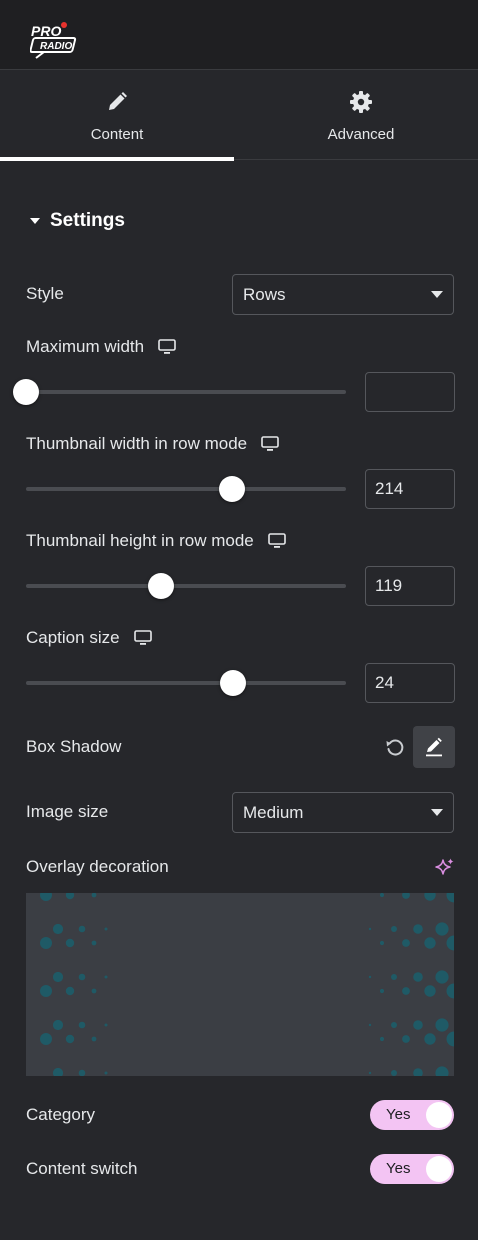 The width and height of the screenshot is (478, 1240). I want to click on style-select: Rows, so click(343, 294).